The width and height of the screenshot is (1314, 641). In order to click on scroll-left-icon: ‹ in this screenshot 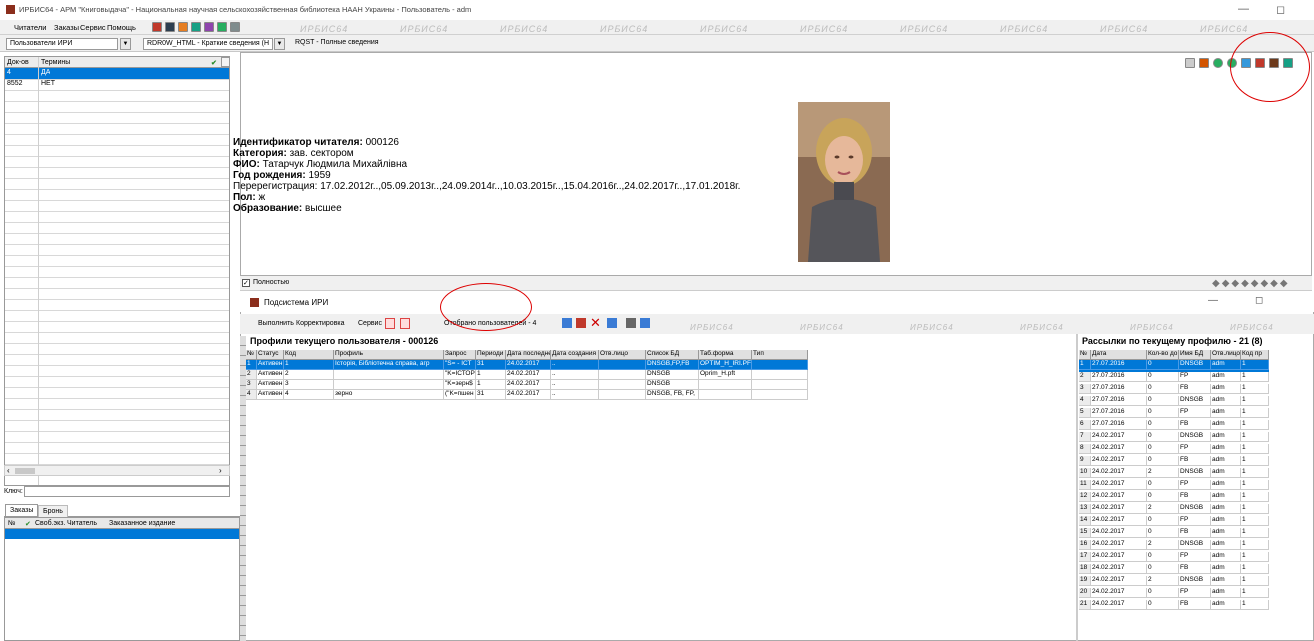, I will do `click(8, 470)`.